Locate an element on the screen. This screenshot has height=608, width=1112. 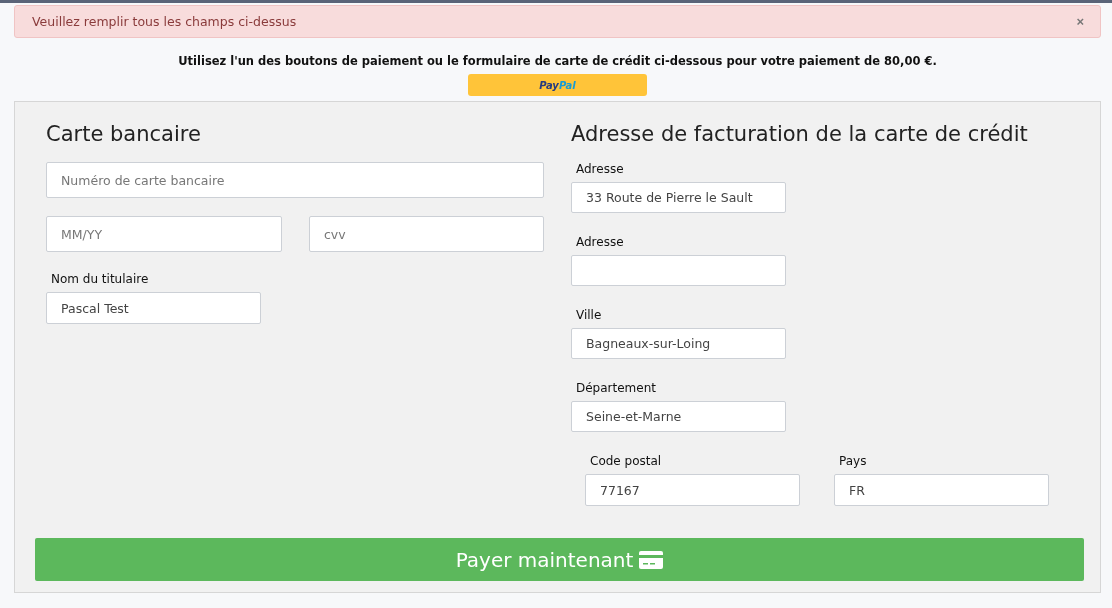
field-label: Département is located at coordinates (616, 388).